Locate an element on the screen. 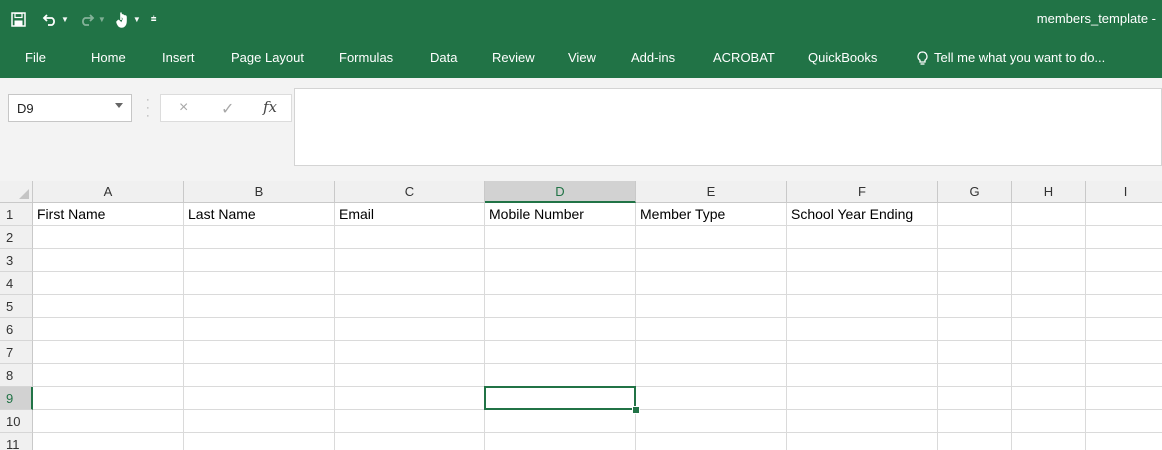 The width and height of the screenshot is (1162, 450). cell-e8 is located at coordinates (711, 375).